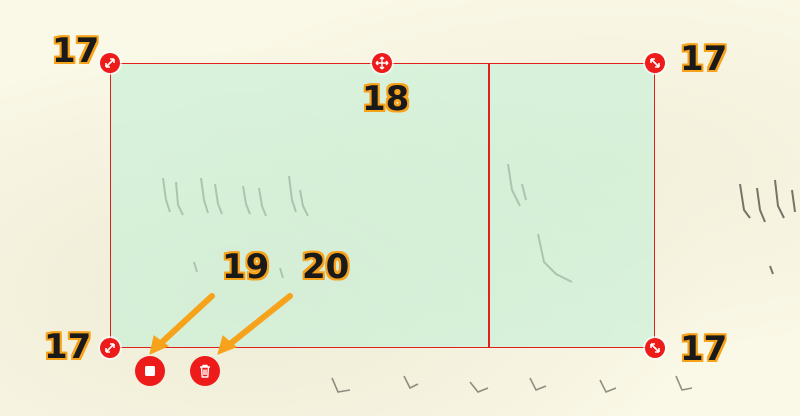 This screenshot has height=416, width=800. Describe the element at coordinates (386, 99) in the screenshot. I see `callout-label-move-handle: 18` at that location.